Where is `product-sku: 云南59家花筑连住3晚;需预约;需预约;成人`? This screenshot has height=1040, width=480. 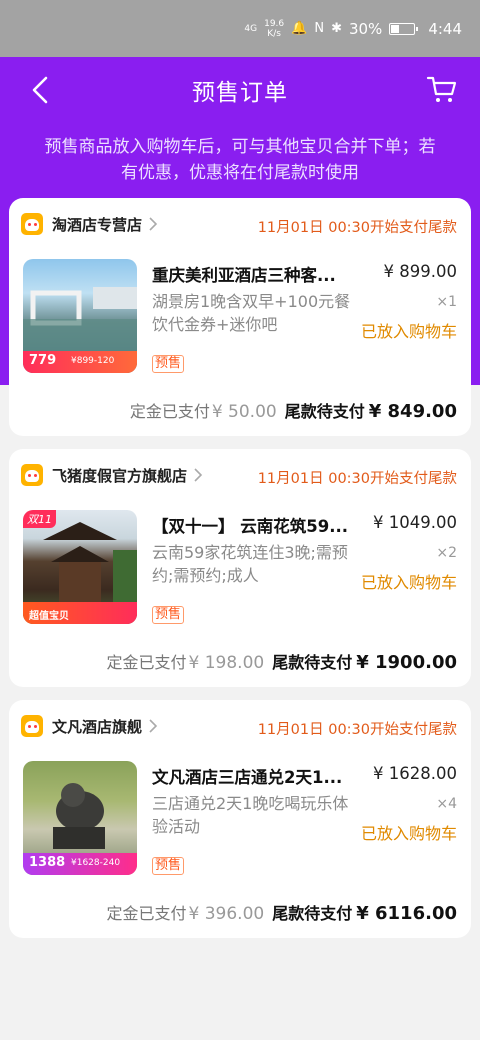 product-sku: 云南59家花筑连住3晚;需预约;需预约;成人 is located at coordinates (250, 564).